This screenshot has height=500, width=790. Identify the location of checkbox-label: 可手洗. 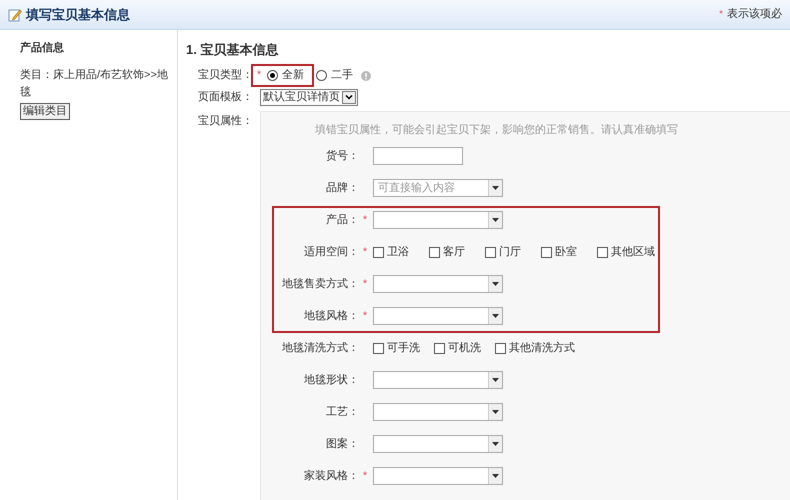
(403, 348).